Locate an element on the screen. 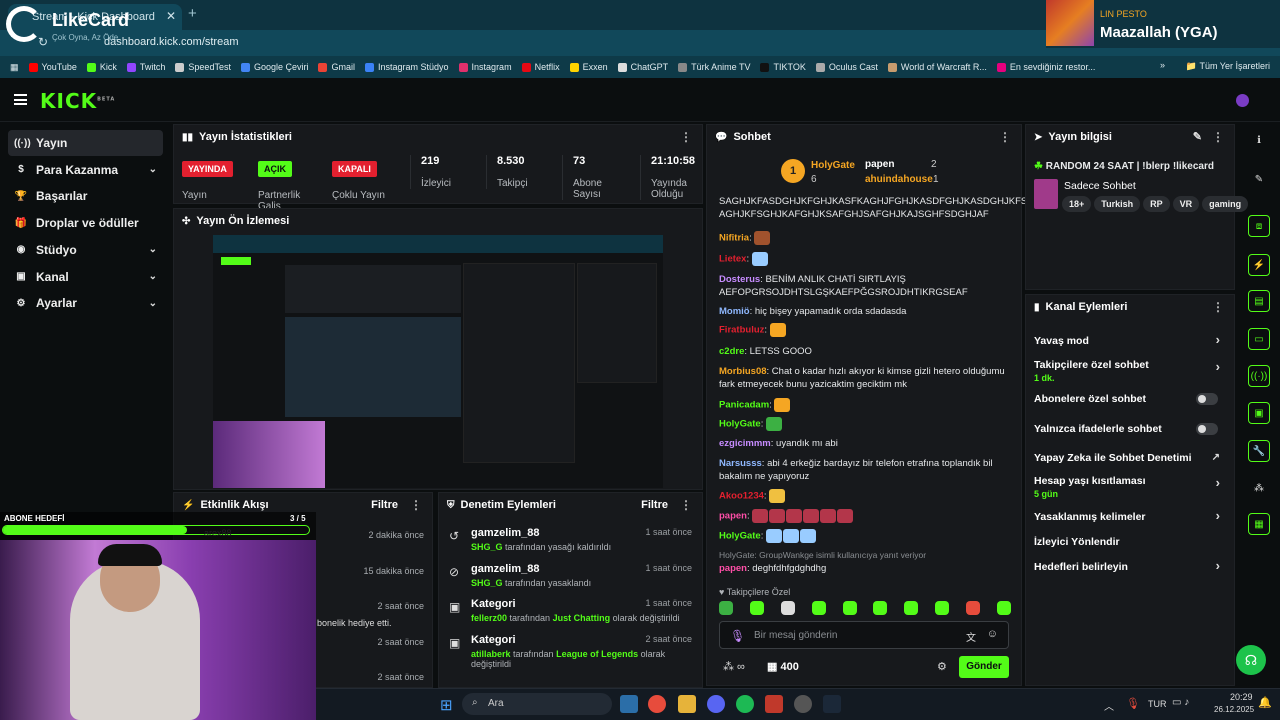 This screenshot has width=1280, height=720. tag-pill: gaming is located at coordinates (1225, 204).